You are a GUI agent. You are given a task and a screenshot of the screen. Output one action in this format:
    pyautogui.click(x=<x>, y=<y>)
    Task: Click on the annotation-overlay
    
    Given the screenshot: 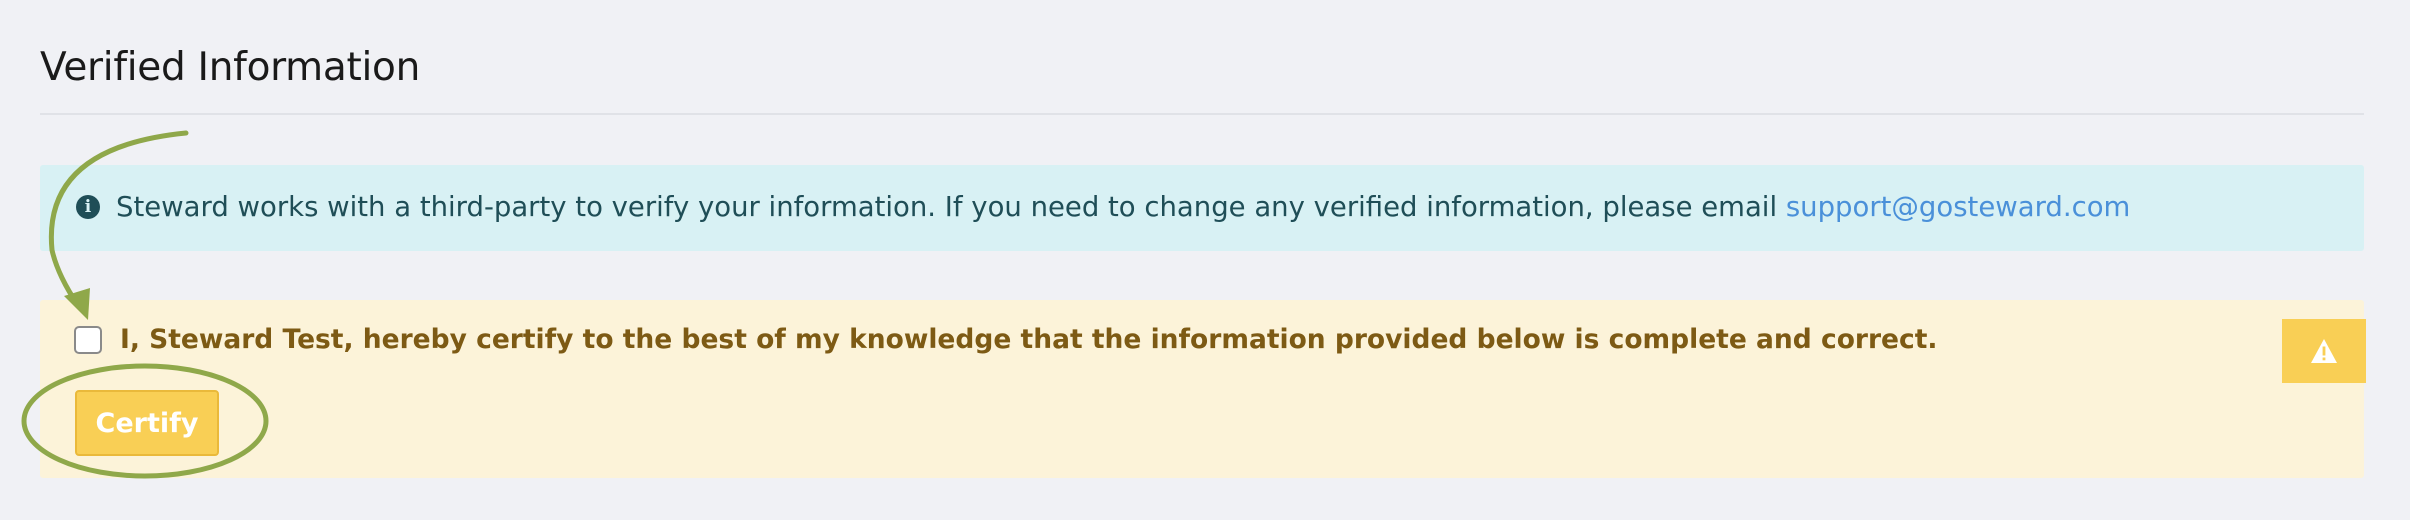 What is the action you would take?
    pyautogui.click(x=145, y=304)
    